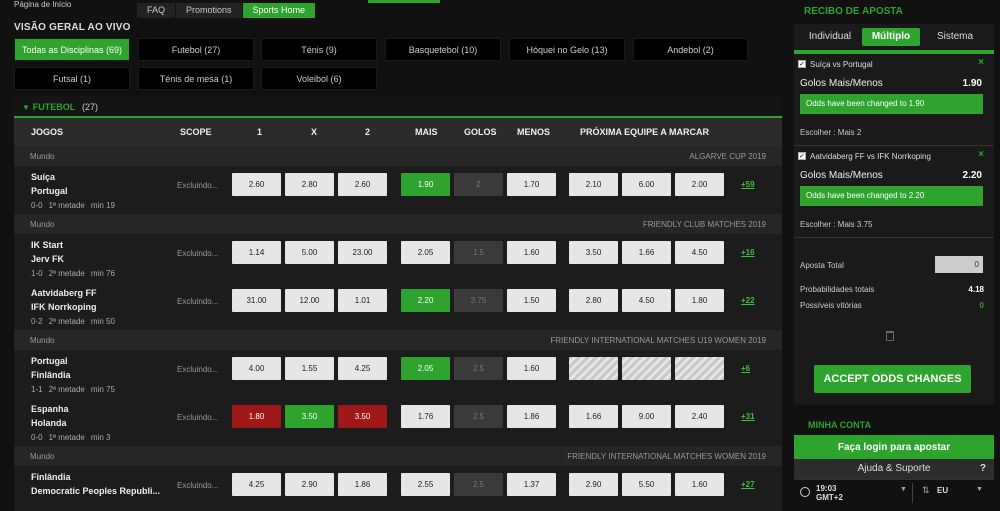  Describe the element at coordinates (748, 416) in the screenshot. I see `more-markets-link: +31` at that location.